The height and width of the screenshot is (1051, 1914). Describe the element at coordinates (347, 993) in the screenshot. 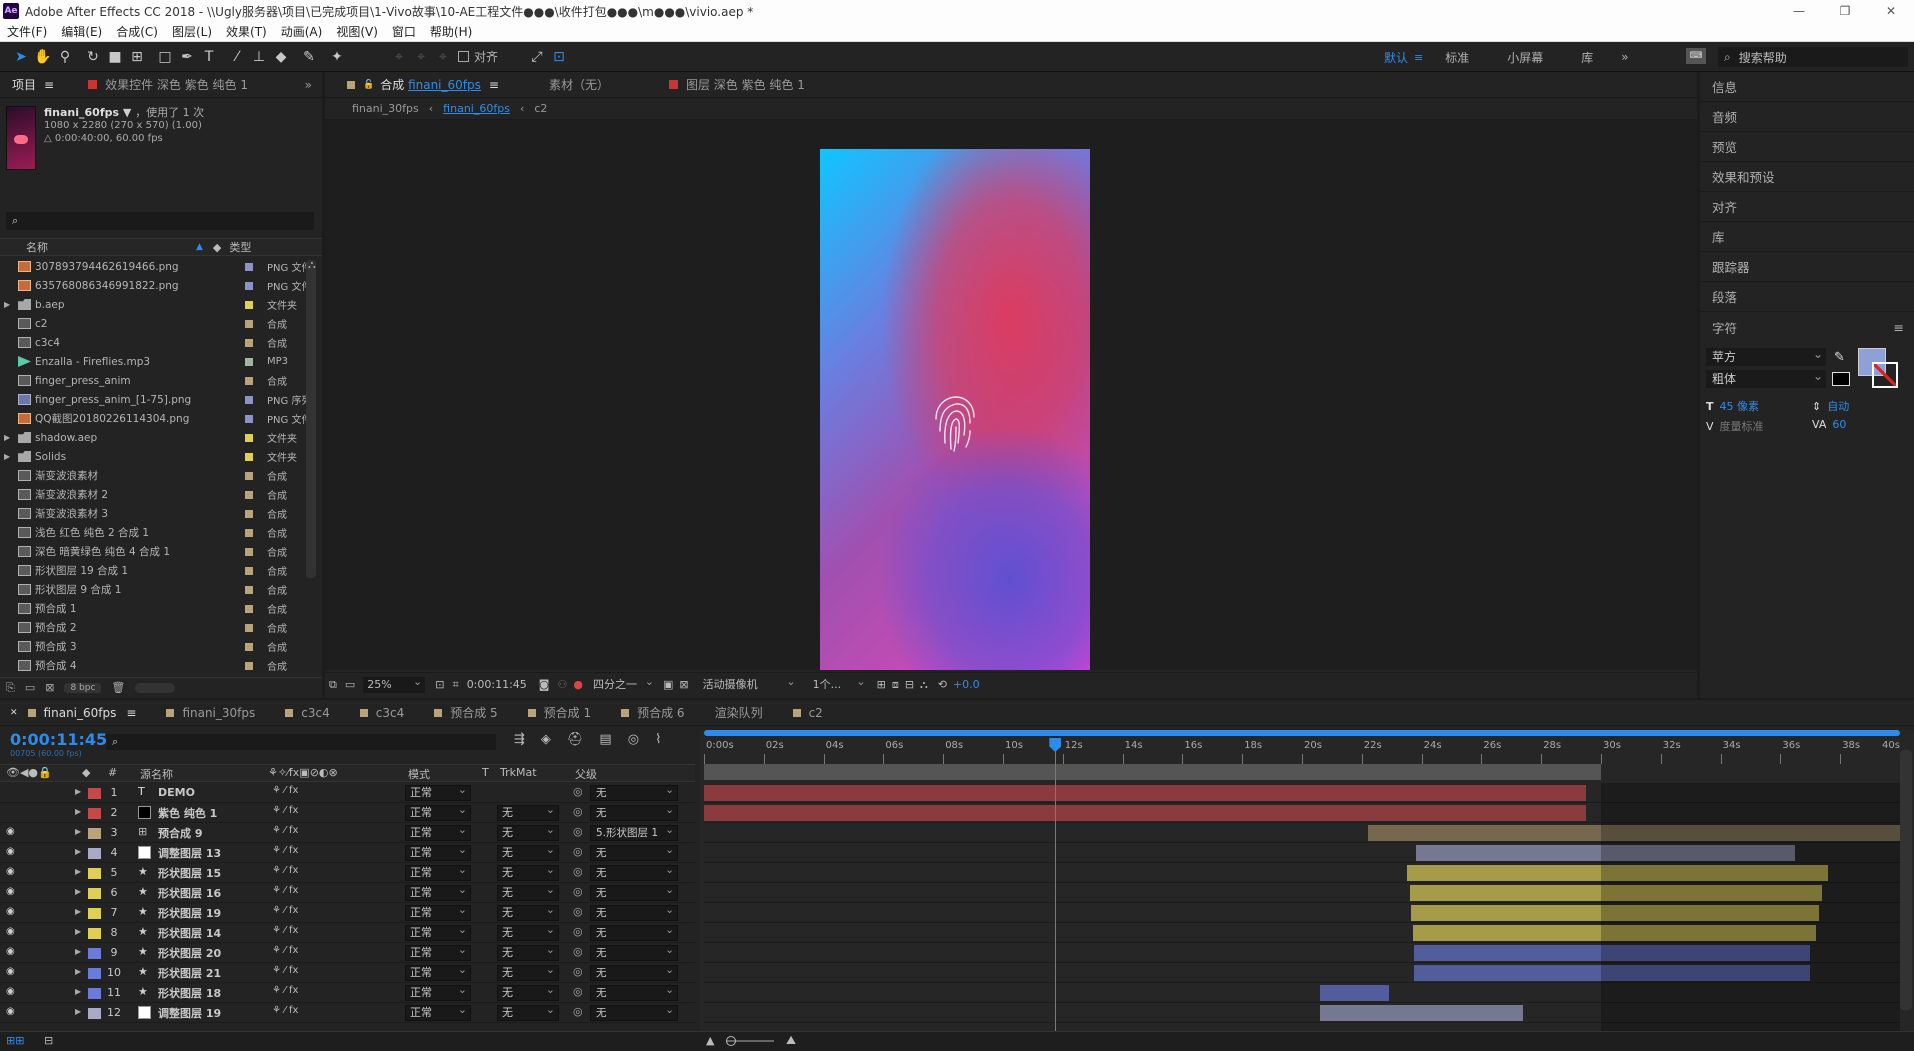

I see `layer-row: ◉ ▶ 11 ★ 形状图层 18 ⚘ ⁄ fx 正常 无 ◎ 无` at that location.